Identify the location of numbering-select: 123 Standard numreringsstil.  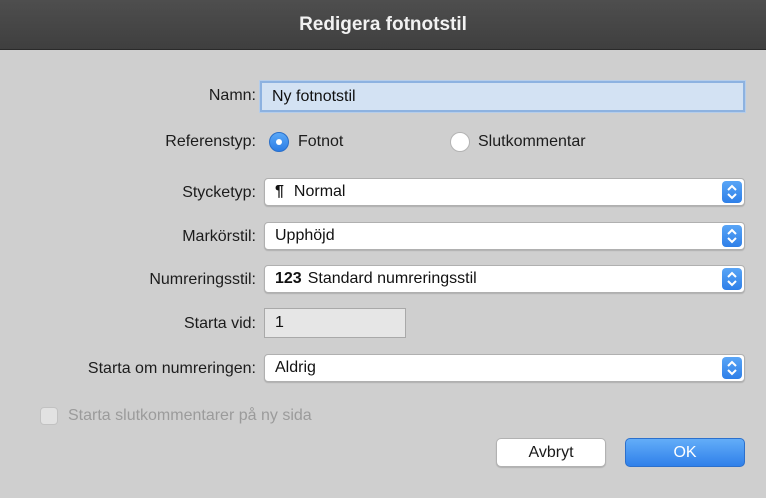
(504, 279).